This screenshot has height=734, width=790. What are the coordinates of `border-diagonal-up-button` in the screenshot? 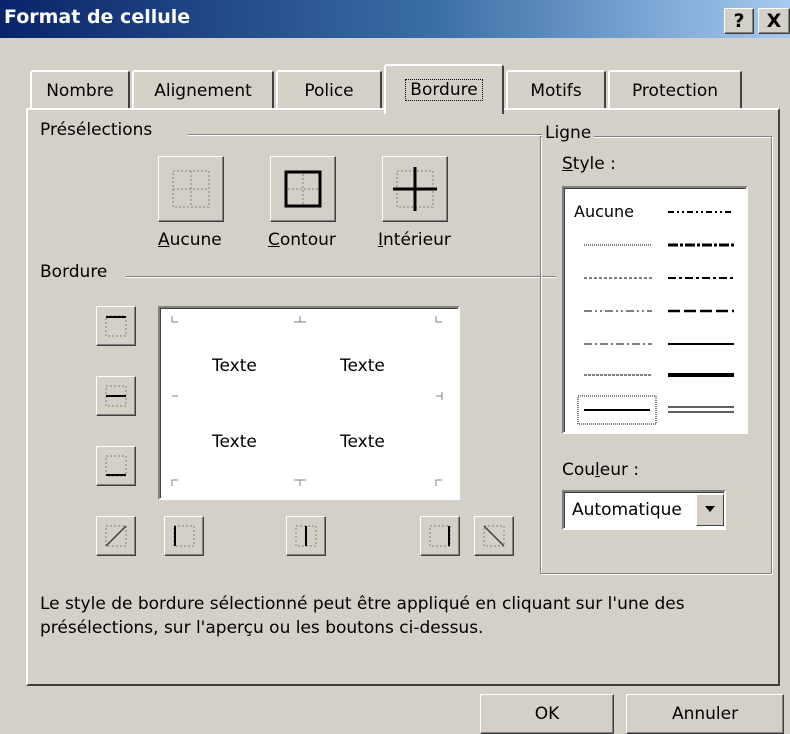 It's located at (116, 536).